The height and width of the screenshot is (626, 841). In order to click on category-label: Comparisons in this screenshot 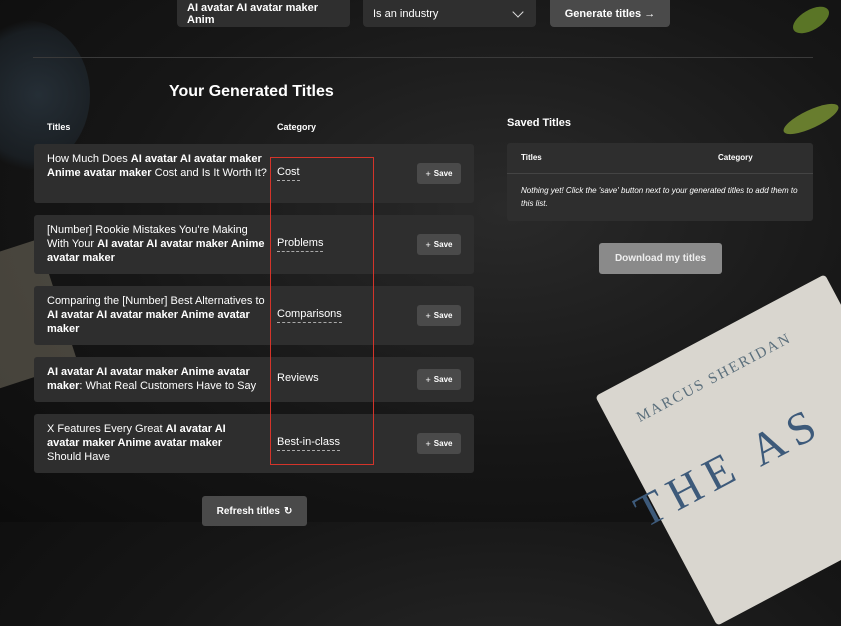, I will do `click(309, 315)`.